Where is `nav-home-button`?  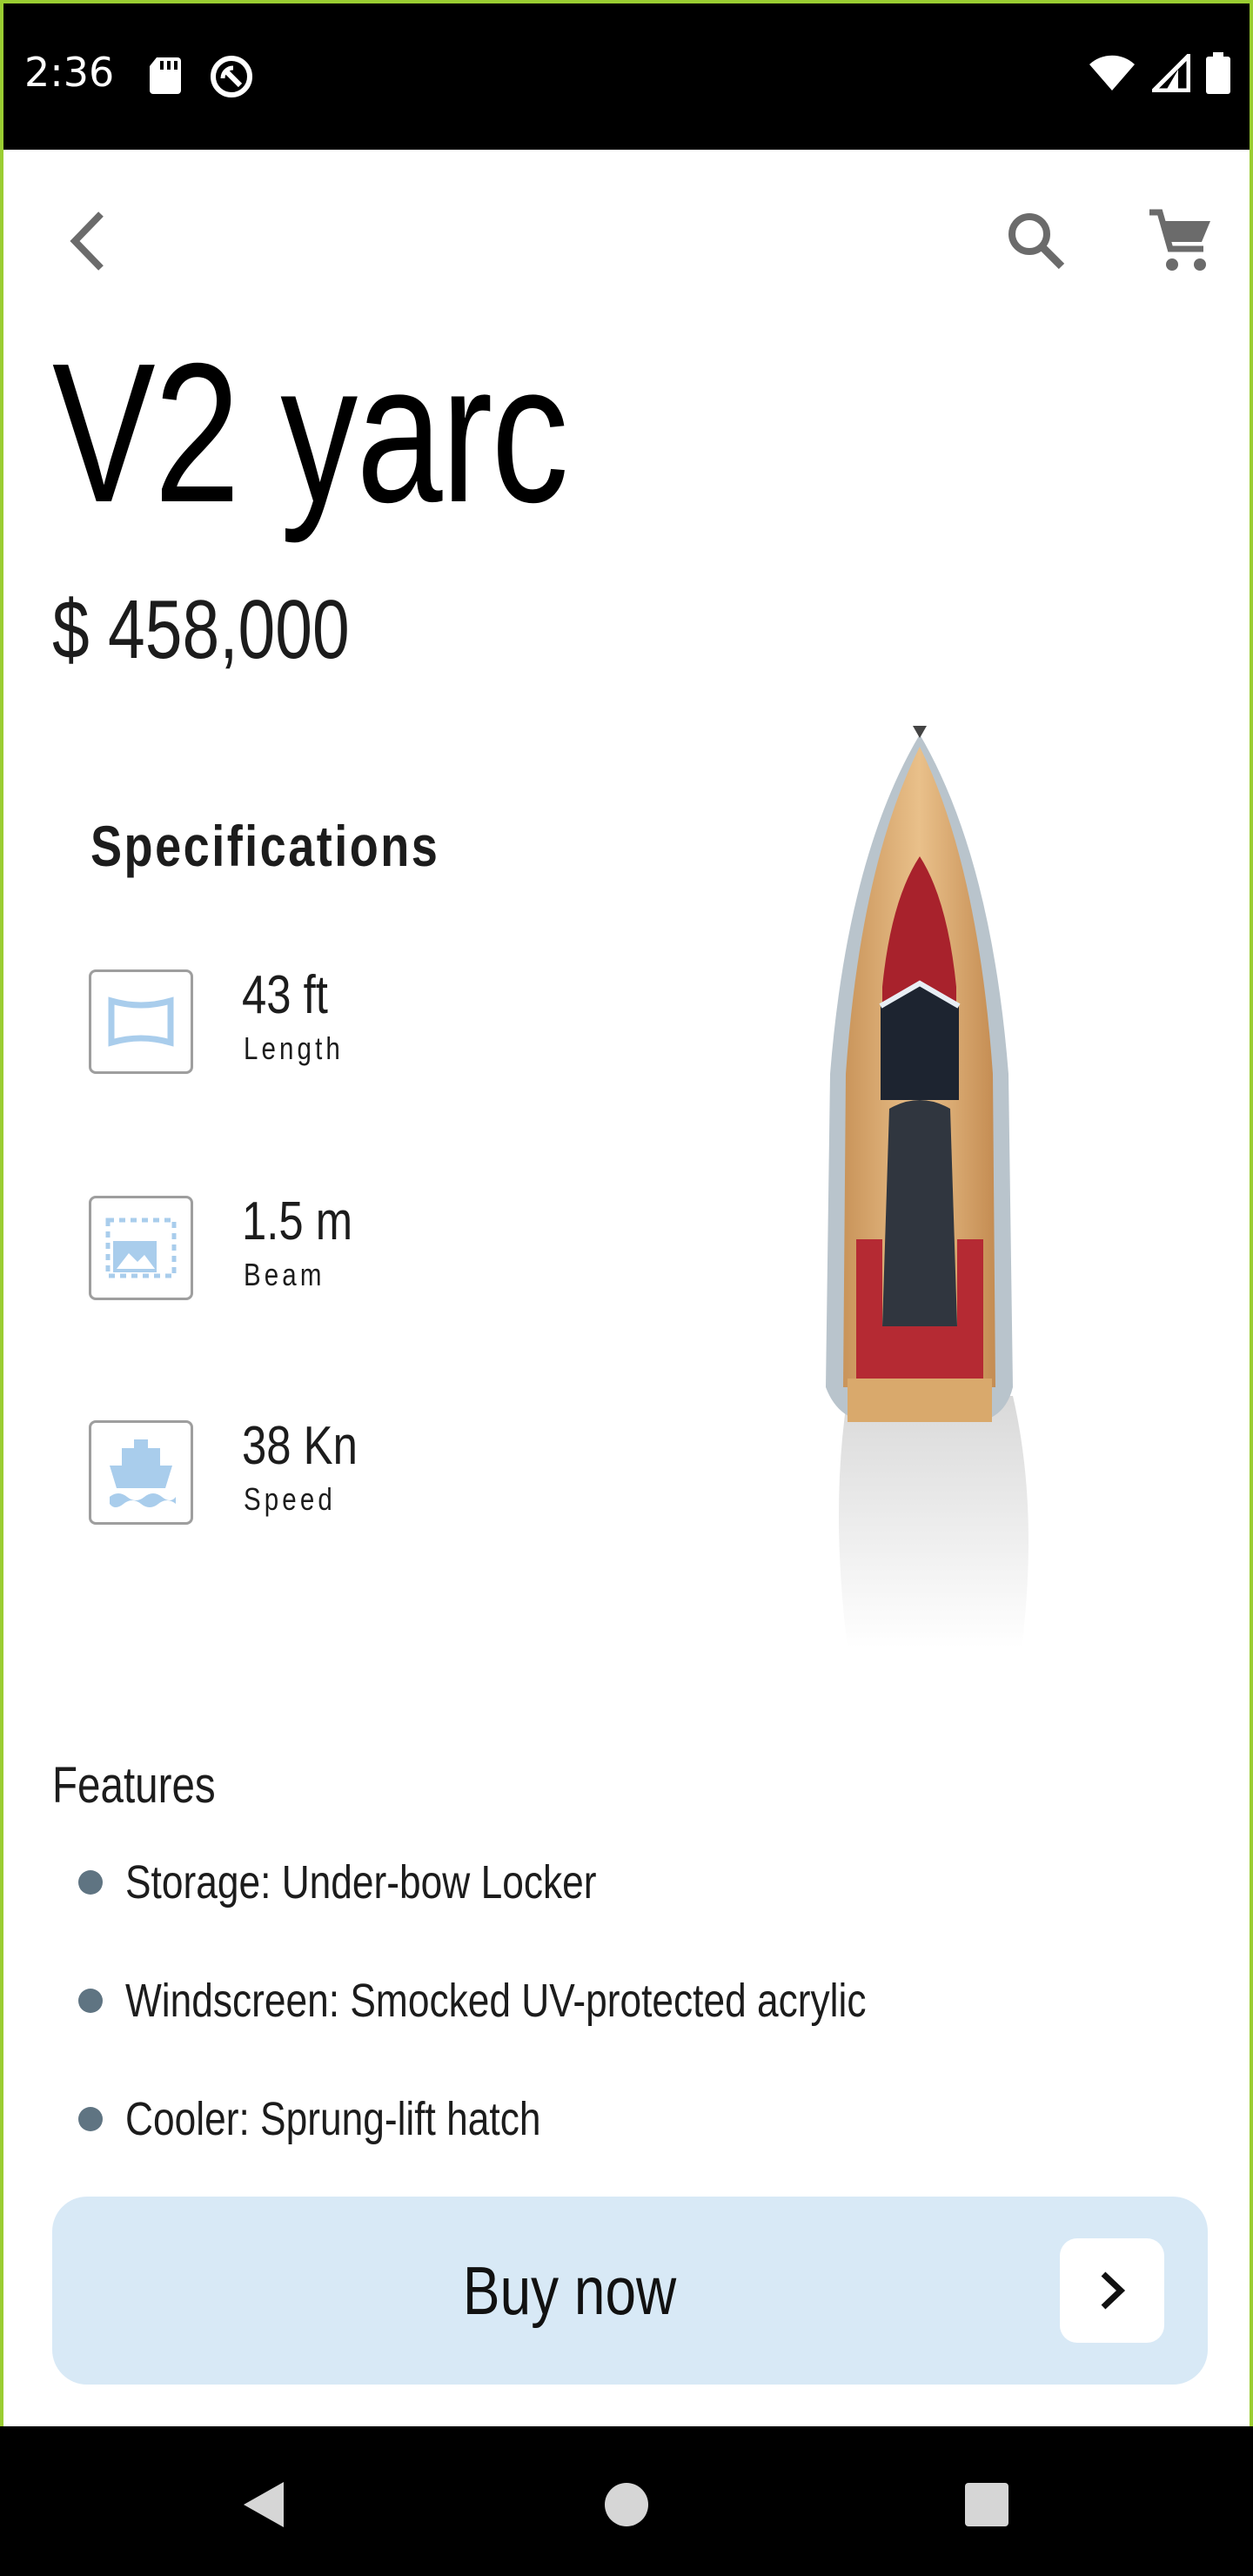 nav-home-button is located at coordinates (626, 2504).